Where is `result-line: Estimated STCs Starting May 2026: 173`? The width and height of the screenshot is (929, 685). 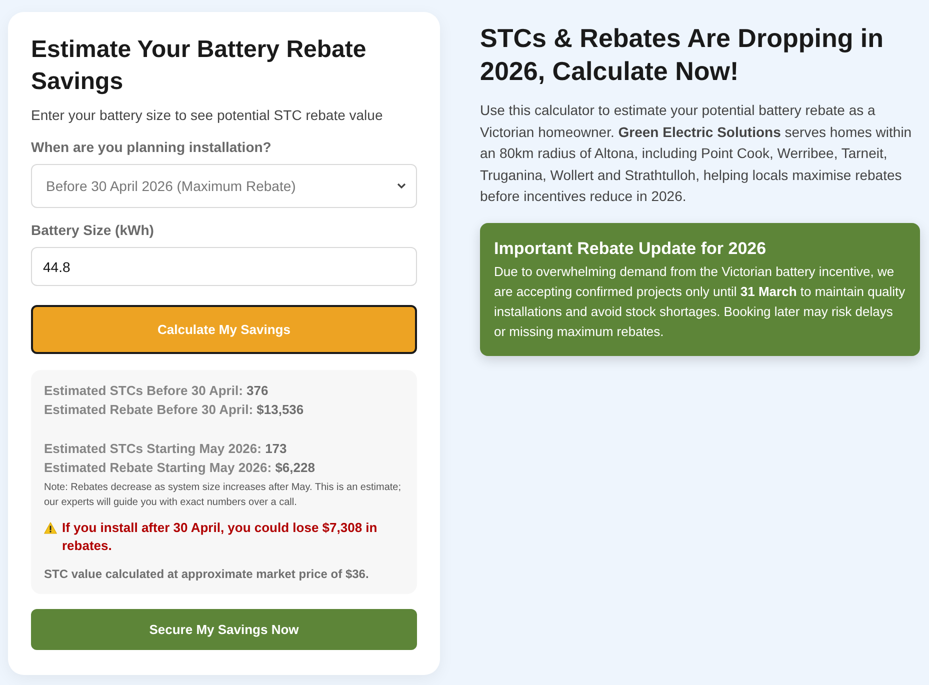 result-line: Estimated STCs Starting May 2026: 173 is located at coordinates (166, 449).